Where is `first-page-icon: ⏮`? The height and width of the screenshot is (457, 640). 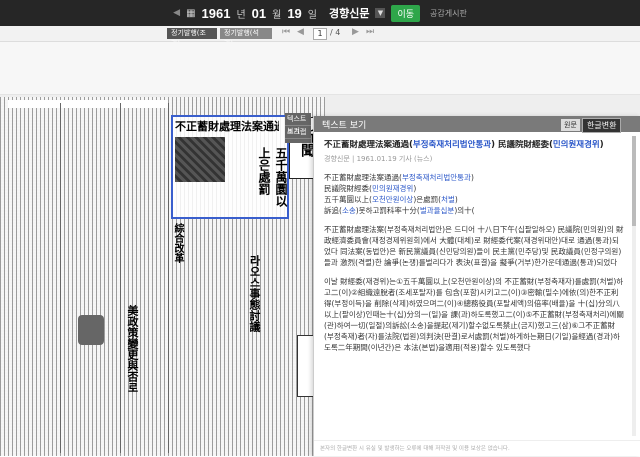 first-page-icon: ⏮ is located at coordinates (286, 32).